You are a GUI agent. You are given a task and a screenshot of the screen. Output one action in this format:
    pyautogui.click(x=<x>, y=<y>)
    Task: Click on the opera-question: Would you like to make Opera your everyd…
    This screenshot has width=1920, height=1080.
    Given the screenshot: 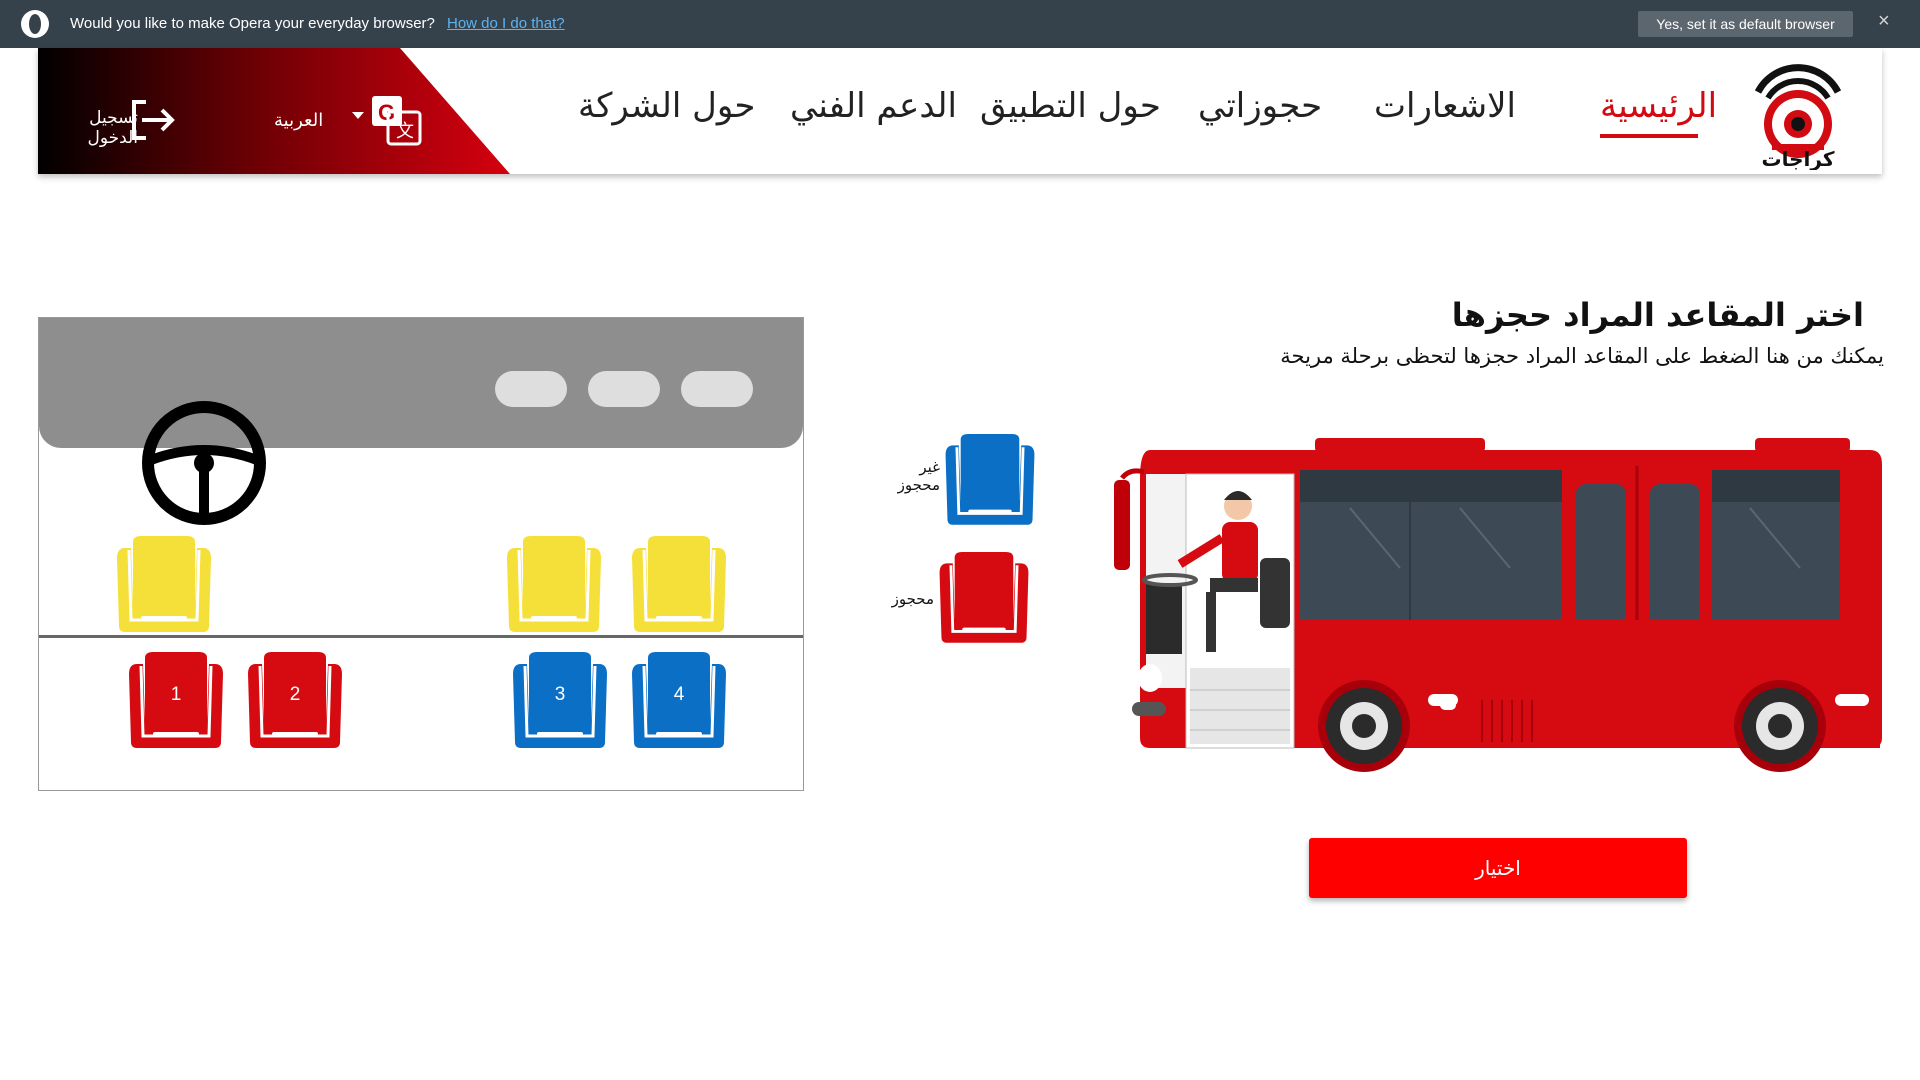 What is the action you would take?
    pyautogui.click(x=252, y=23)
    